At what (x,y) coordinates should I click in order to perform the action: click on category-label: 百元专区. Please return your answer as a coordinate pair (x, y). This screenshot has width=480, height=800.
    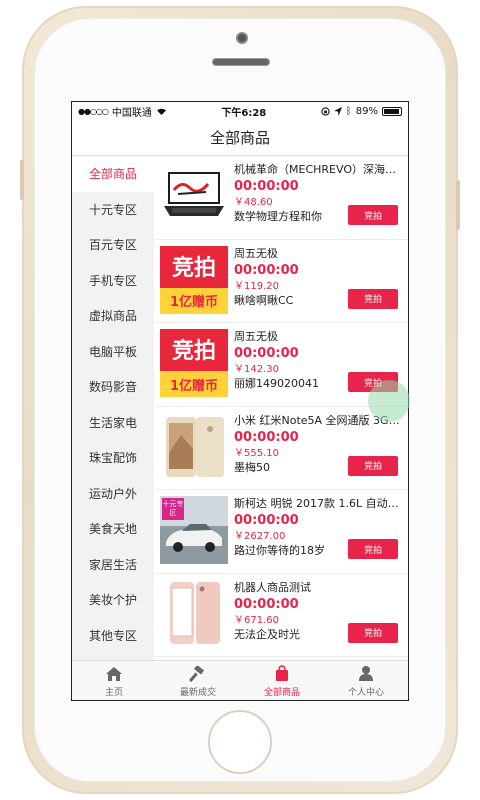
    Looking at the image, I should click on (112, 245).